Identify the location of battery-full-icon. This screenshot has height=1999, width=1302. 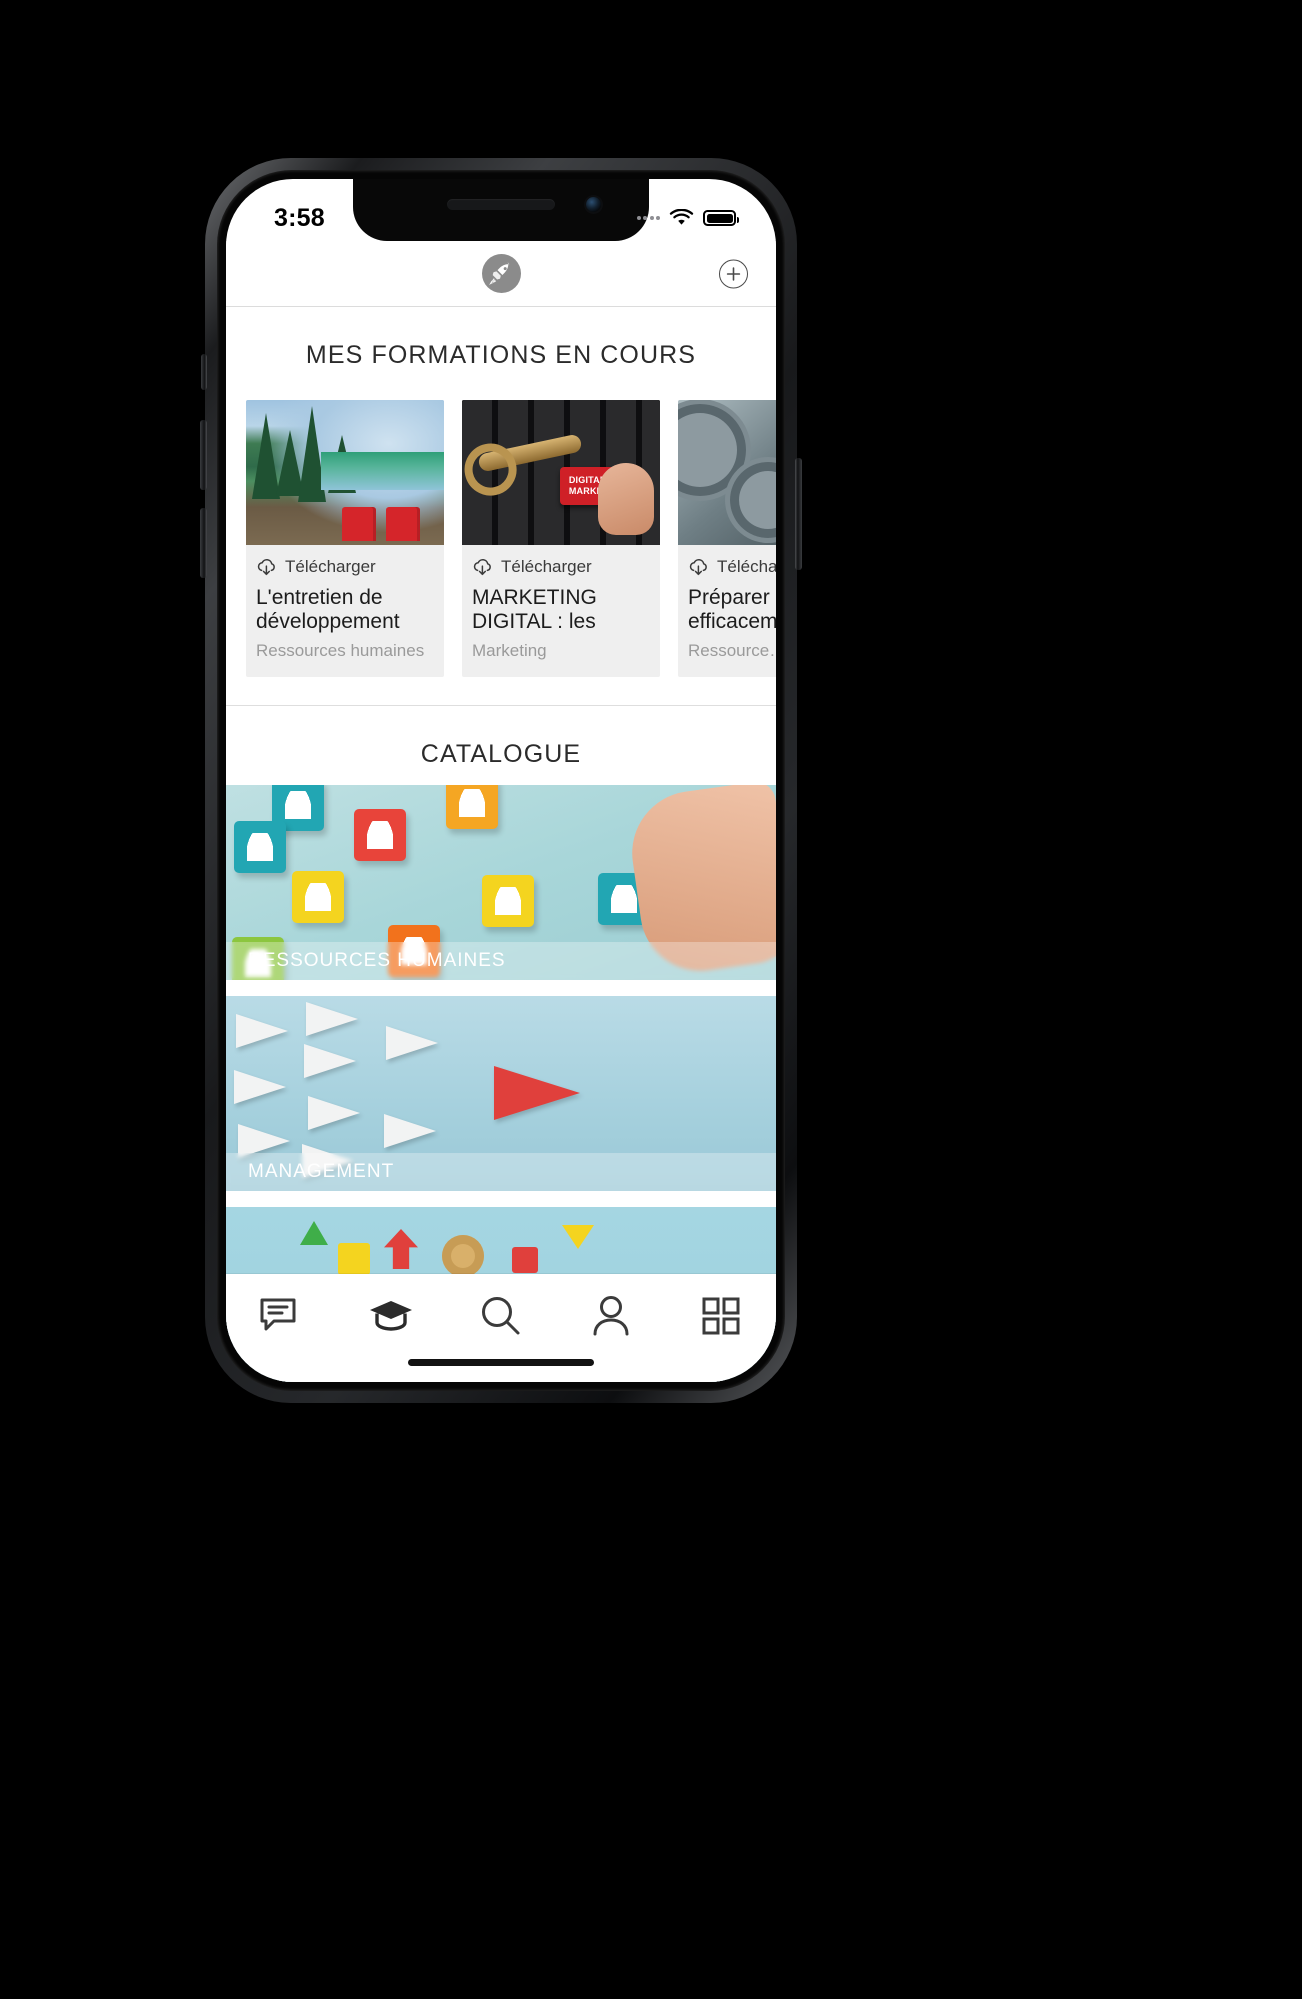
(721, 218).